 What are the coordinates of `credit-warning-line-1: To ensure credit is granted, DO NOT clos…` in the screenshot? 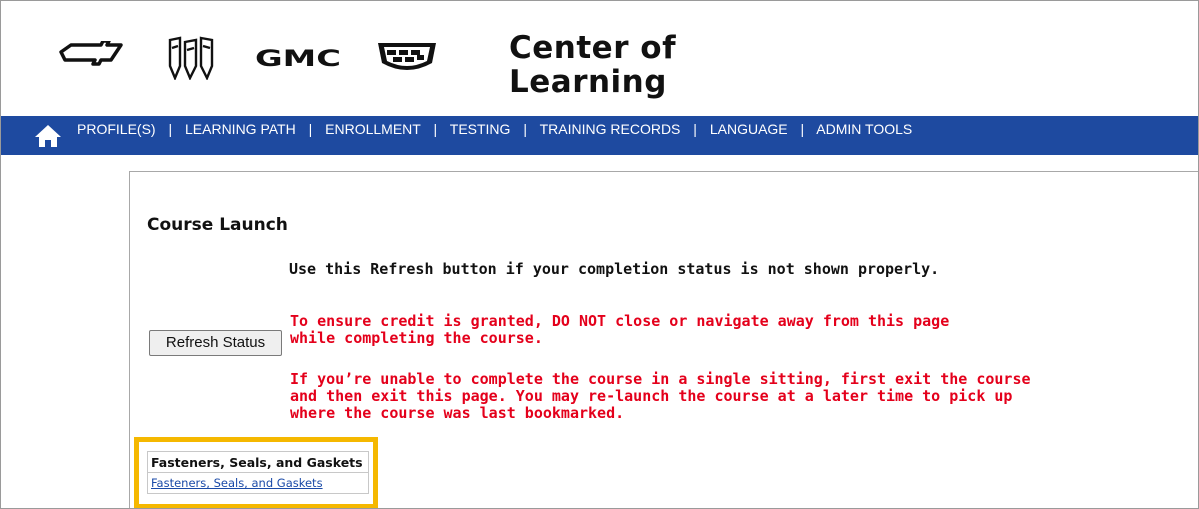 It's located at (620, 321).